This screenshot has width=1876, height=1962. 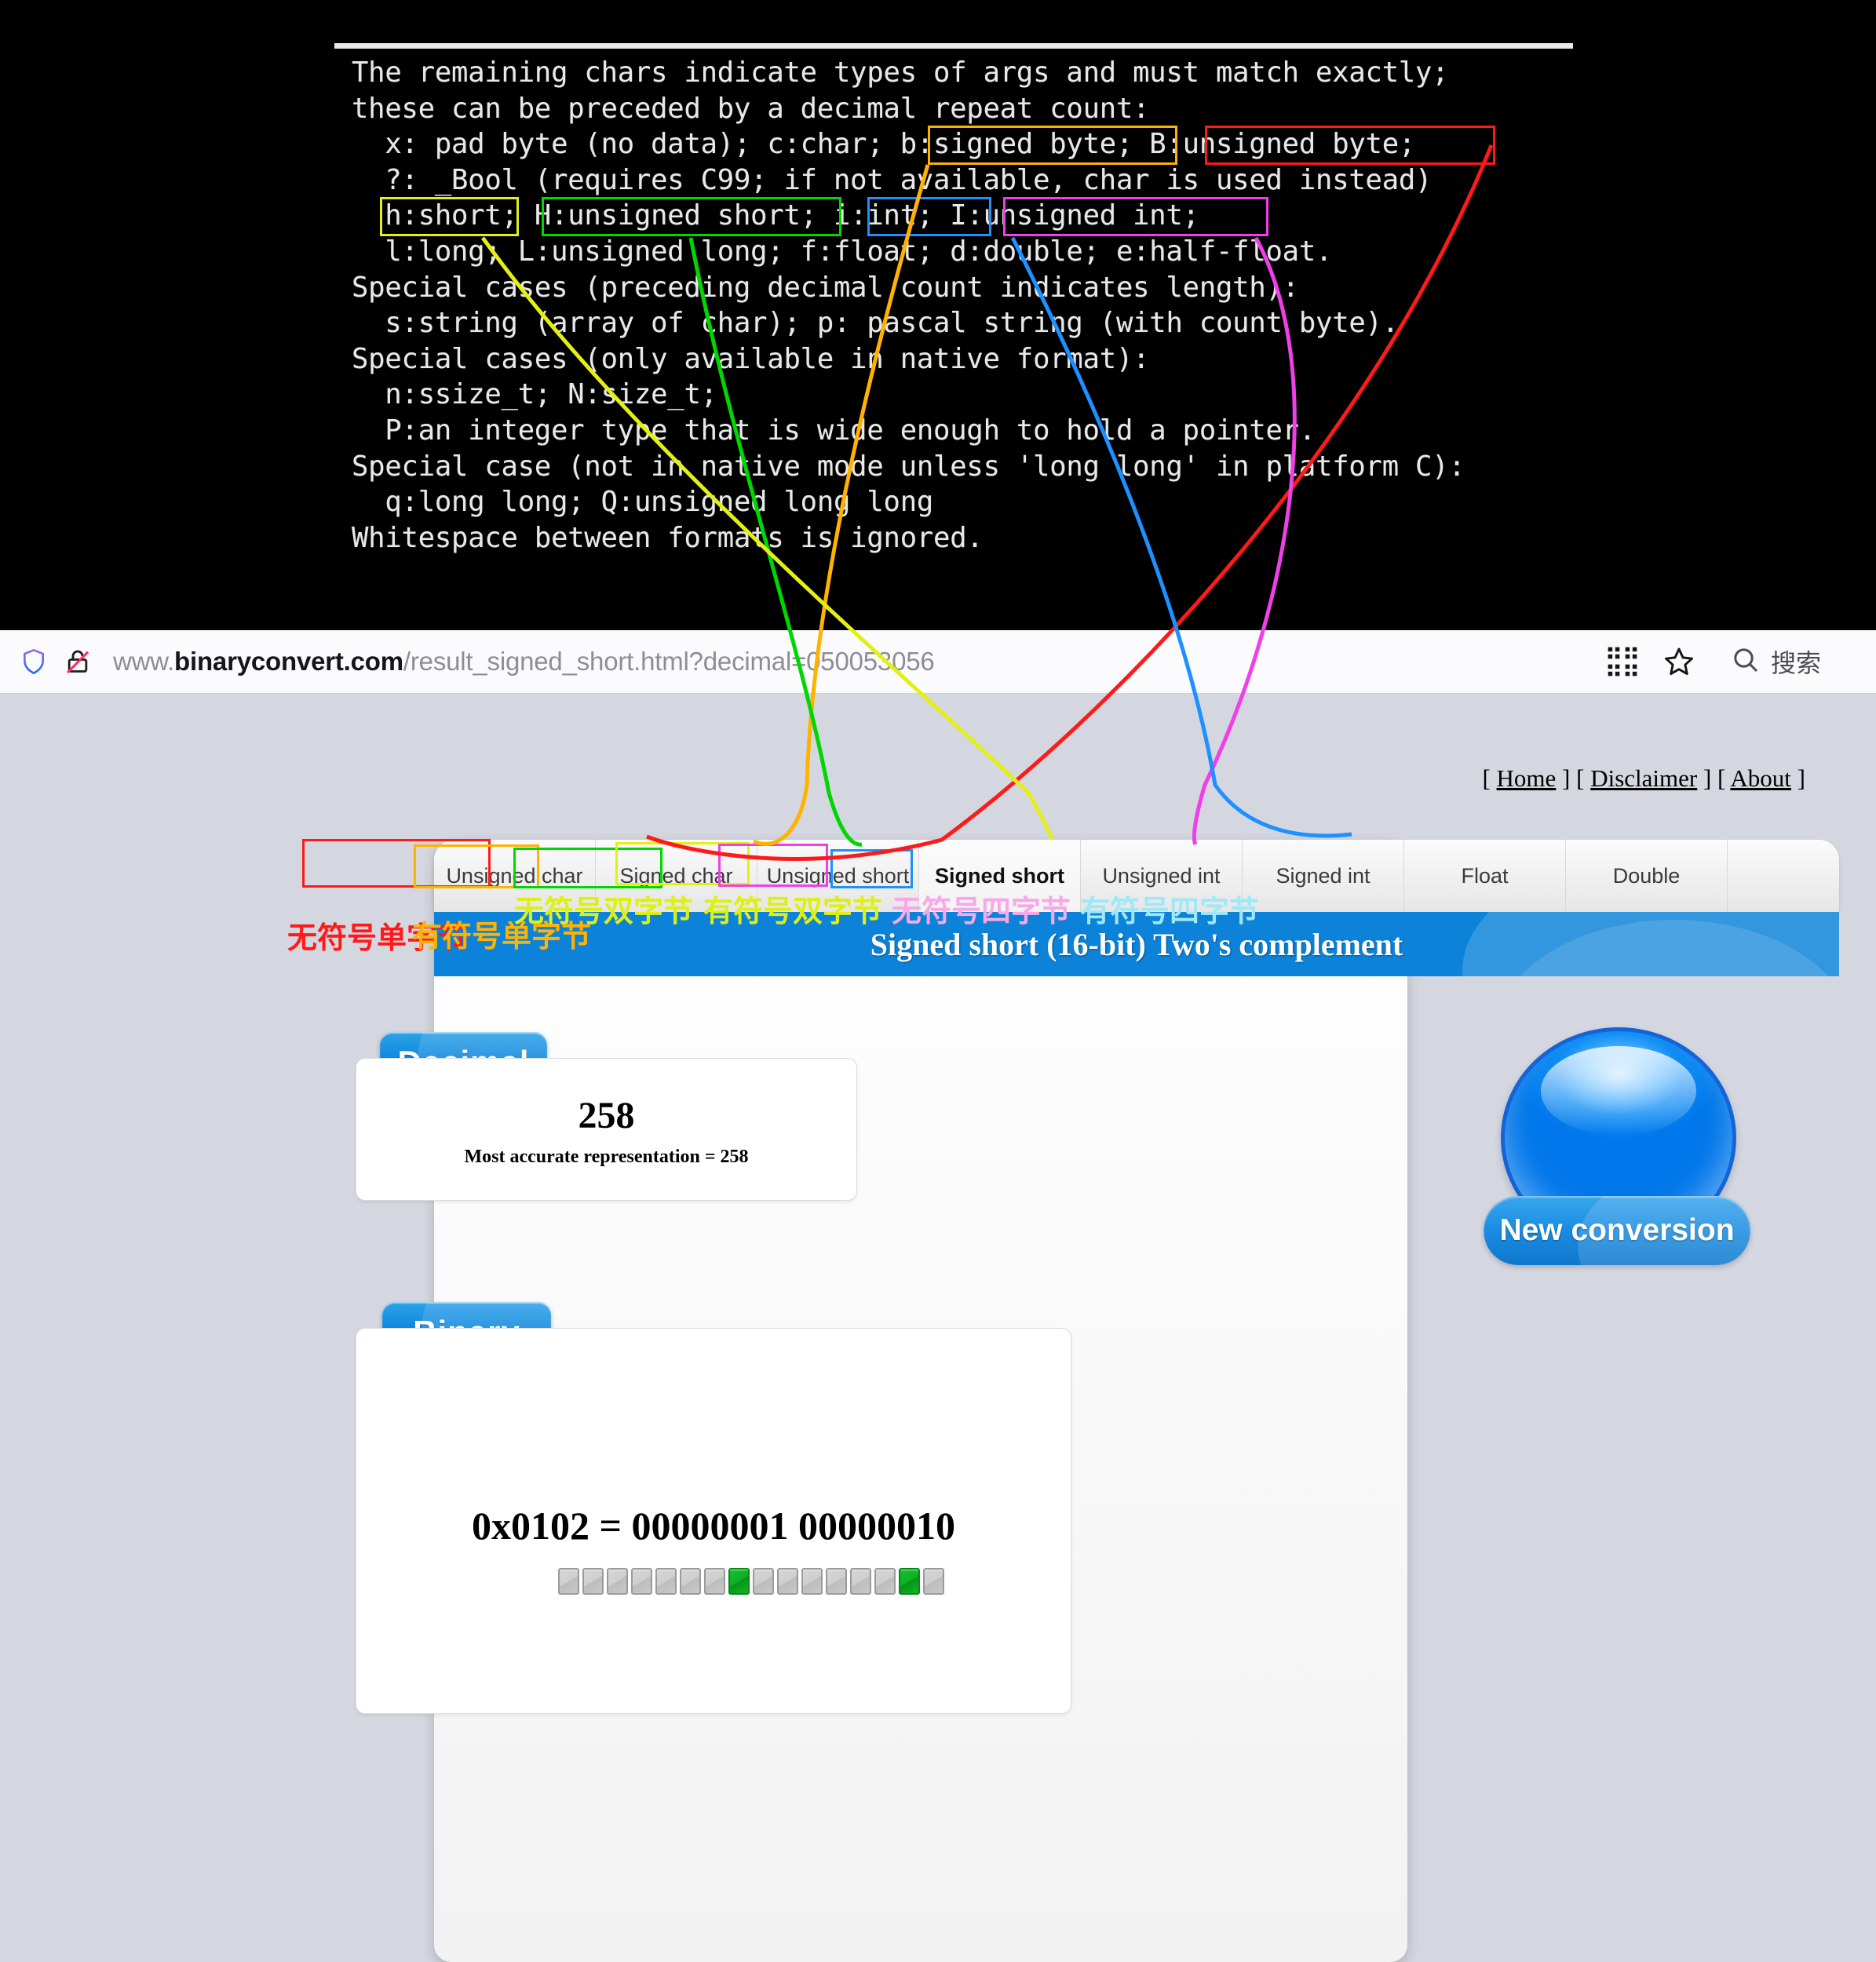 I want to click on tab-double: Double, so click(x=1647, y=876).